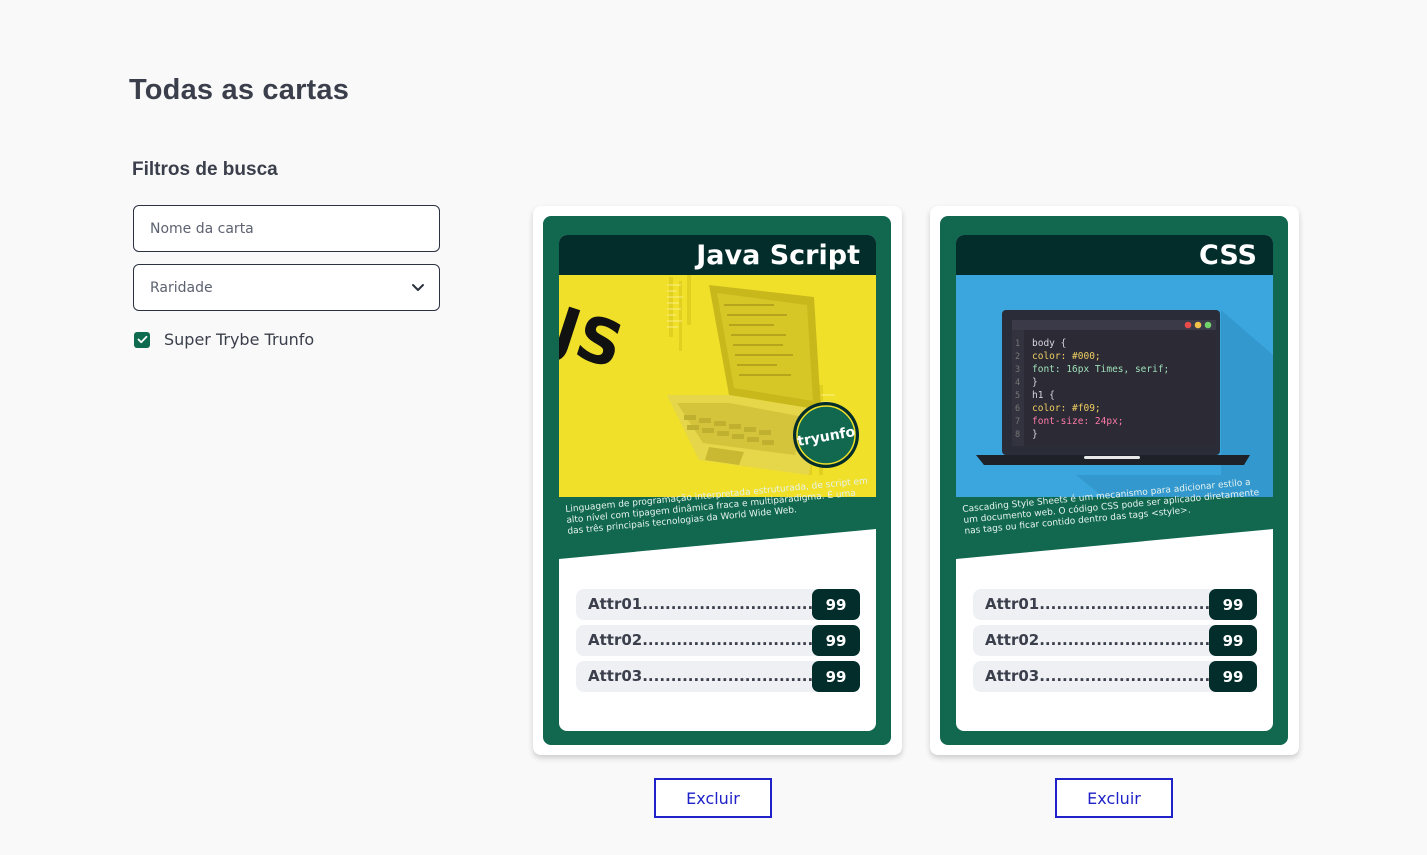 This screenshot has height=855, width=1427. Describe the element at coordinates (205, 169) in the screenshot. I see `filters-title: Filtros de busca` at that location.